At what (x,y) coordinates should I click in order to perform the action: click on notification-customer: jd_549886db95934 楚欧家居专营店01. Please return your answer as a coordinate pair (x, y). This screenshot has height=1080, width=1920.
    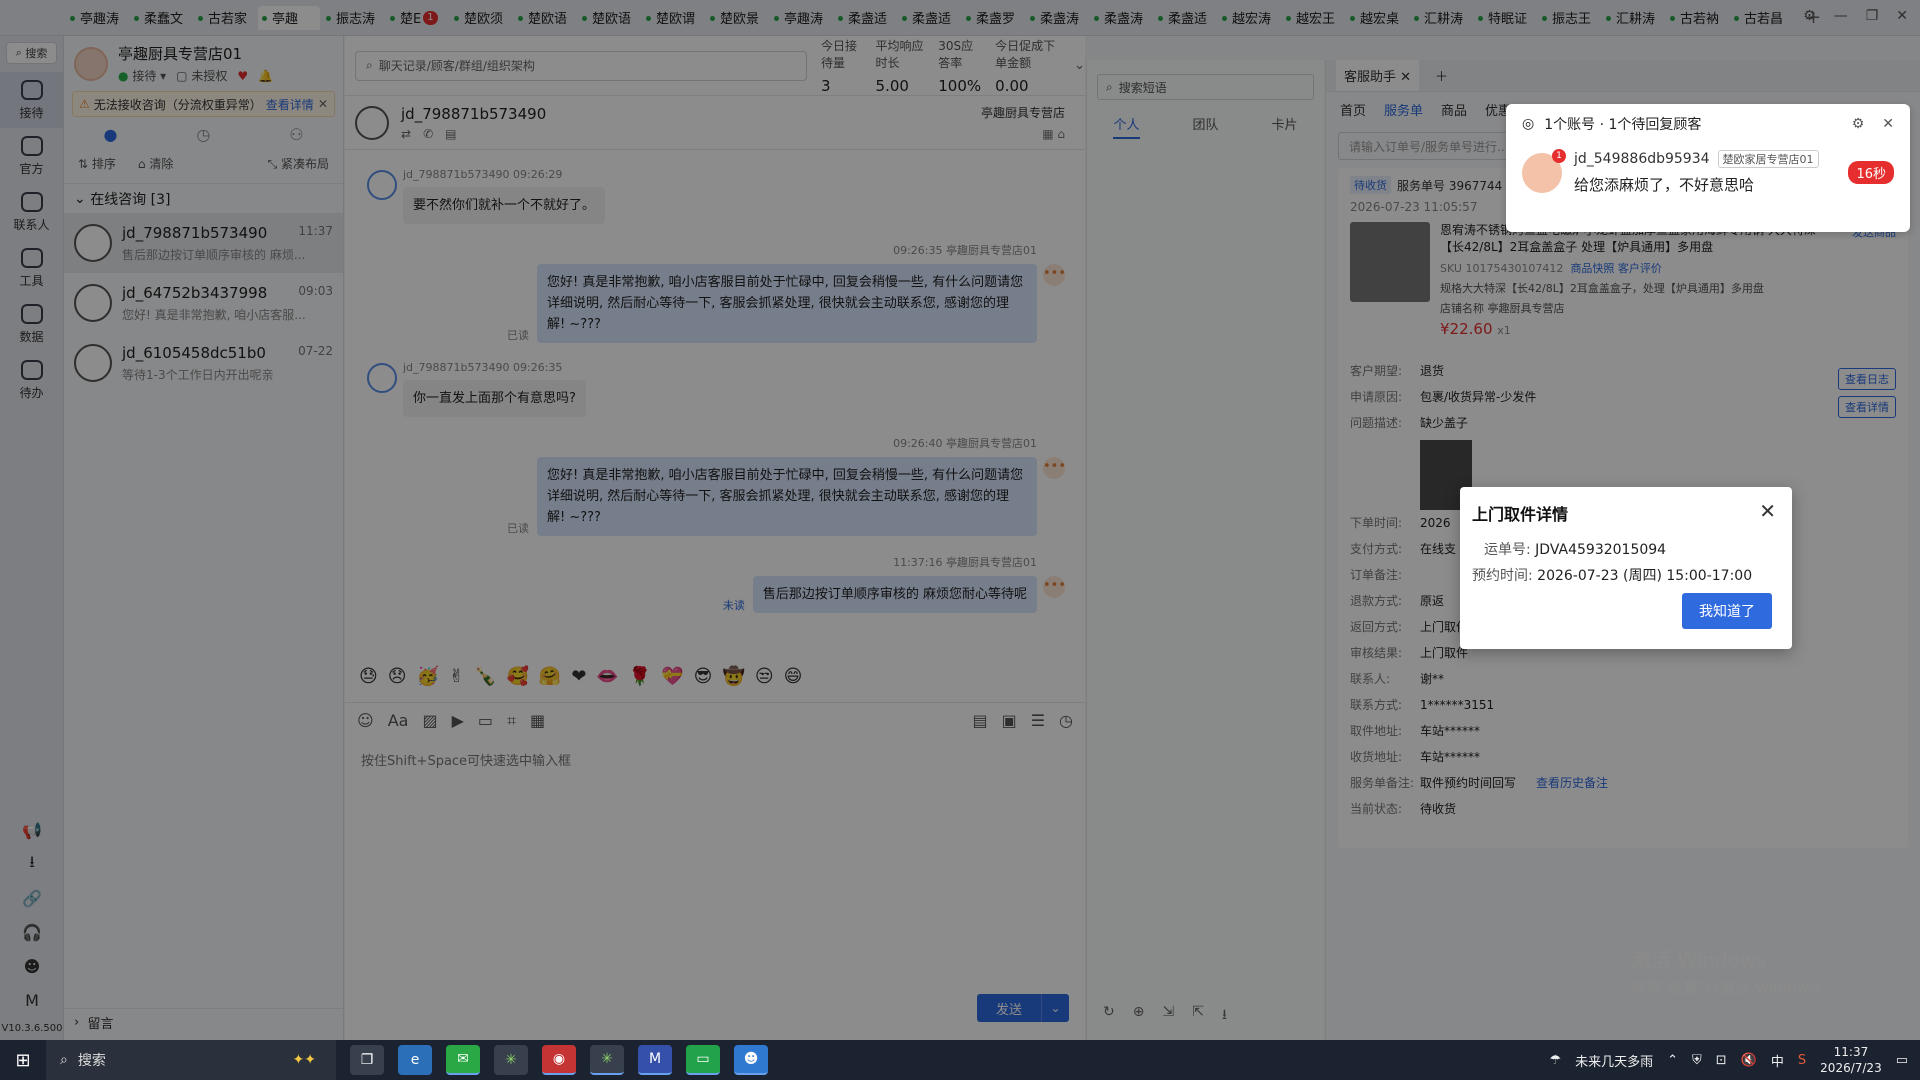
    Looking at the image, I should click on (1696, 159).